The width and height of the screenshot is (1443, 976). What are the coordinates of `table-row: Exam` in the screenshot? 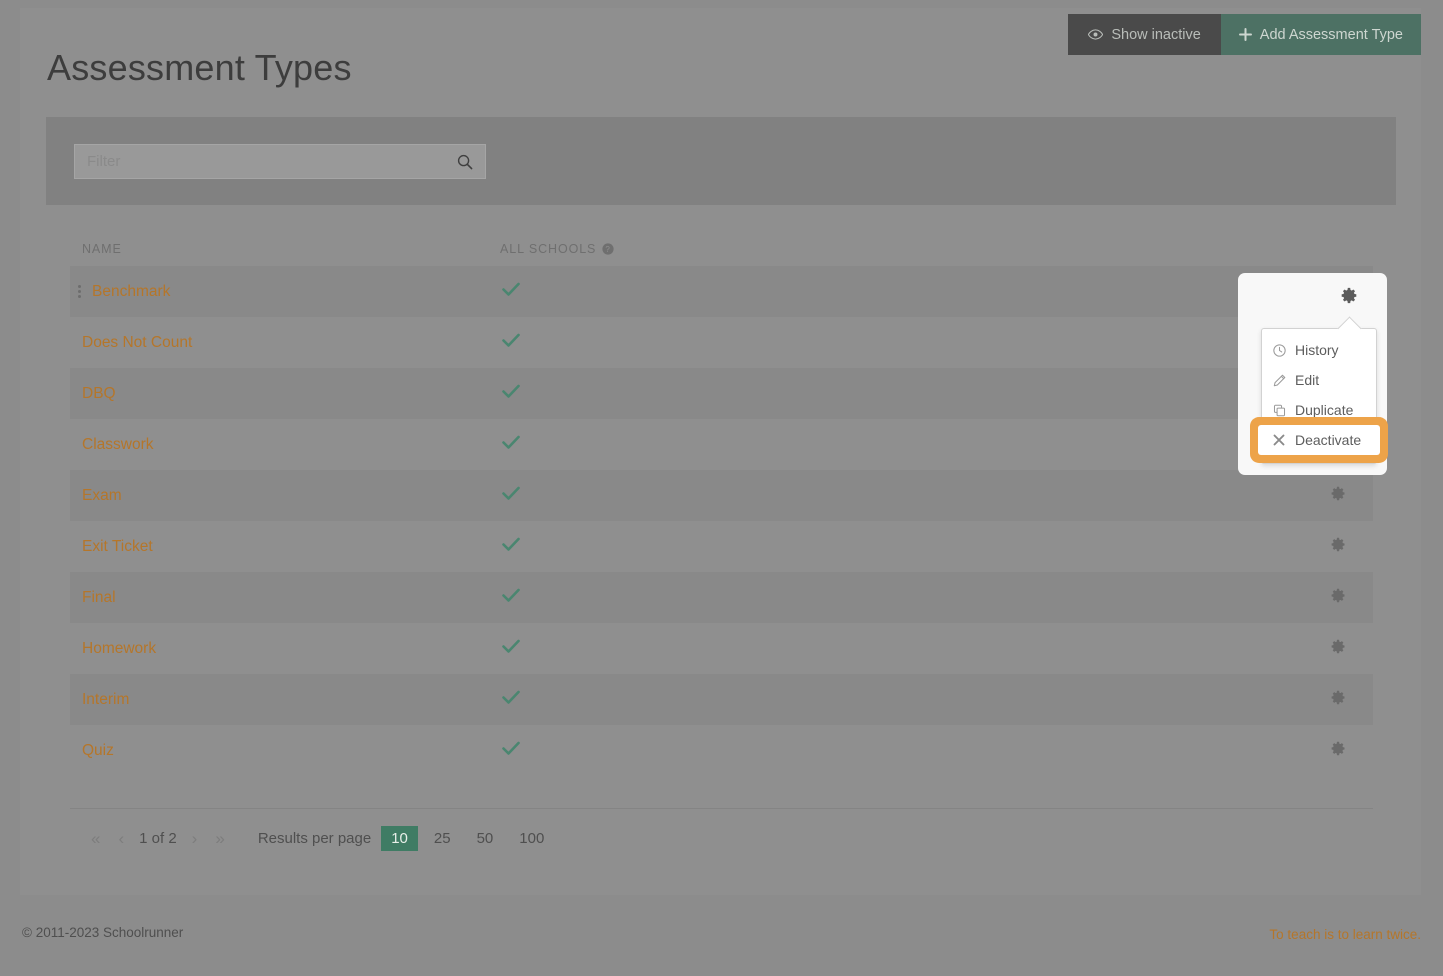 It's located at (721, 495).